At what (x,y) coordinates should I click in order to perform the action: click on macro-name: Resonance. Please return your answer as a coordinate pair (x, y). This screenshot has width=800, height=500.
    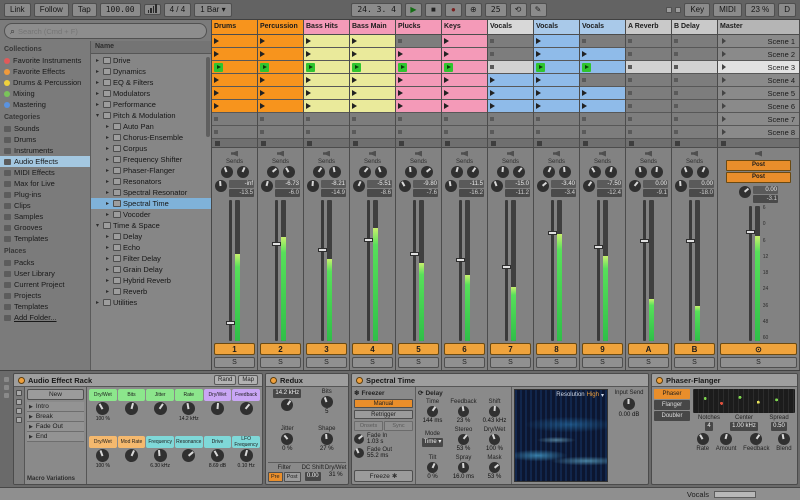
    Looking at the image, I should click on (188, 442).